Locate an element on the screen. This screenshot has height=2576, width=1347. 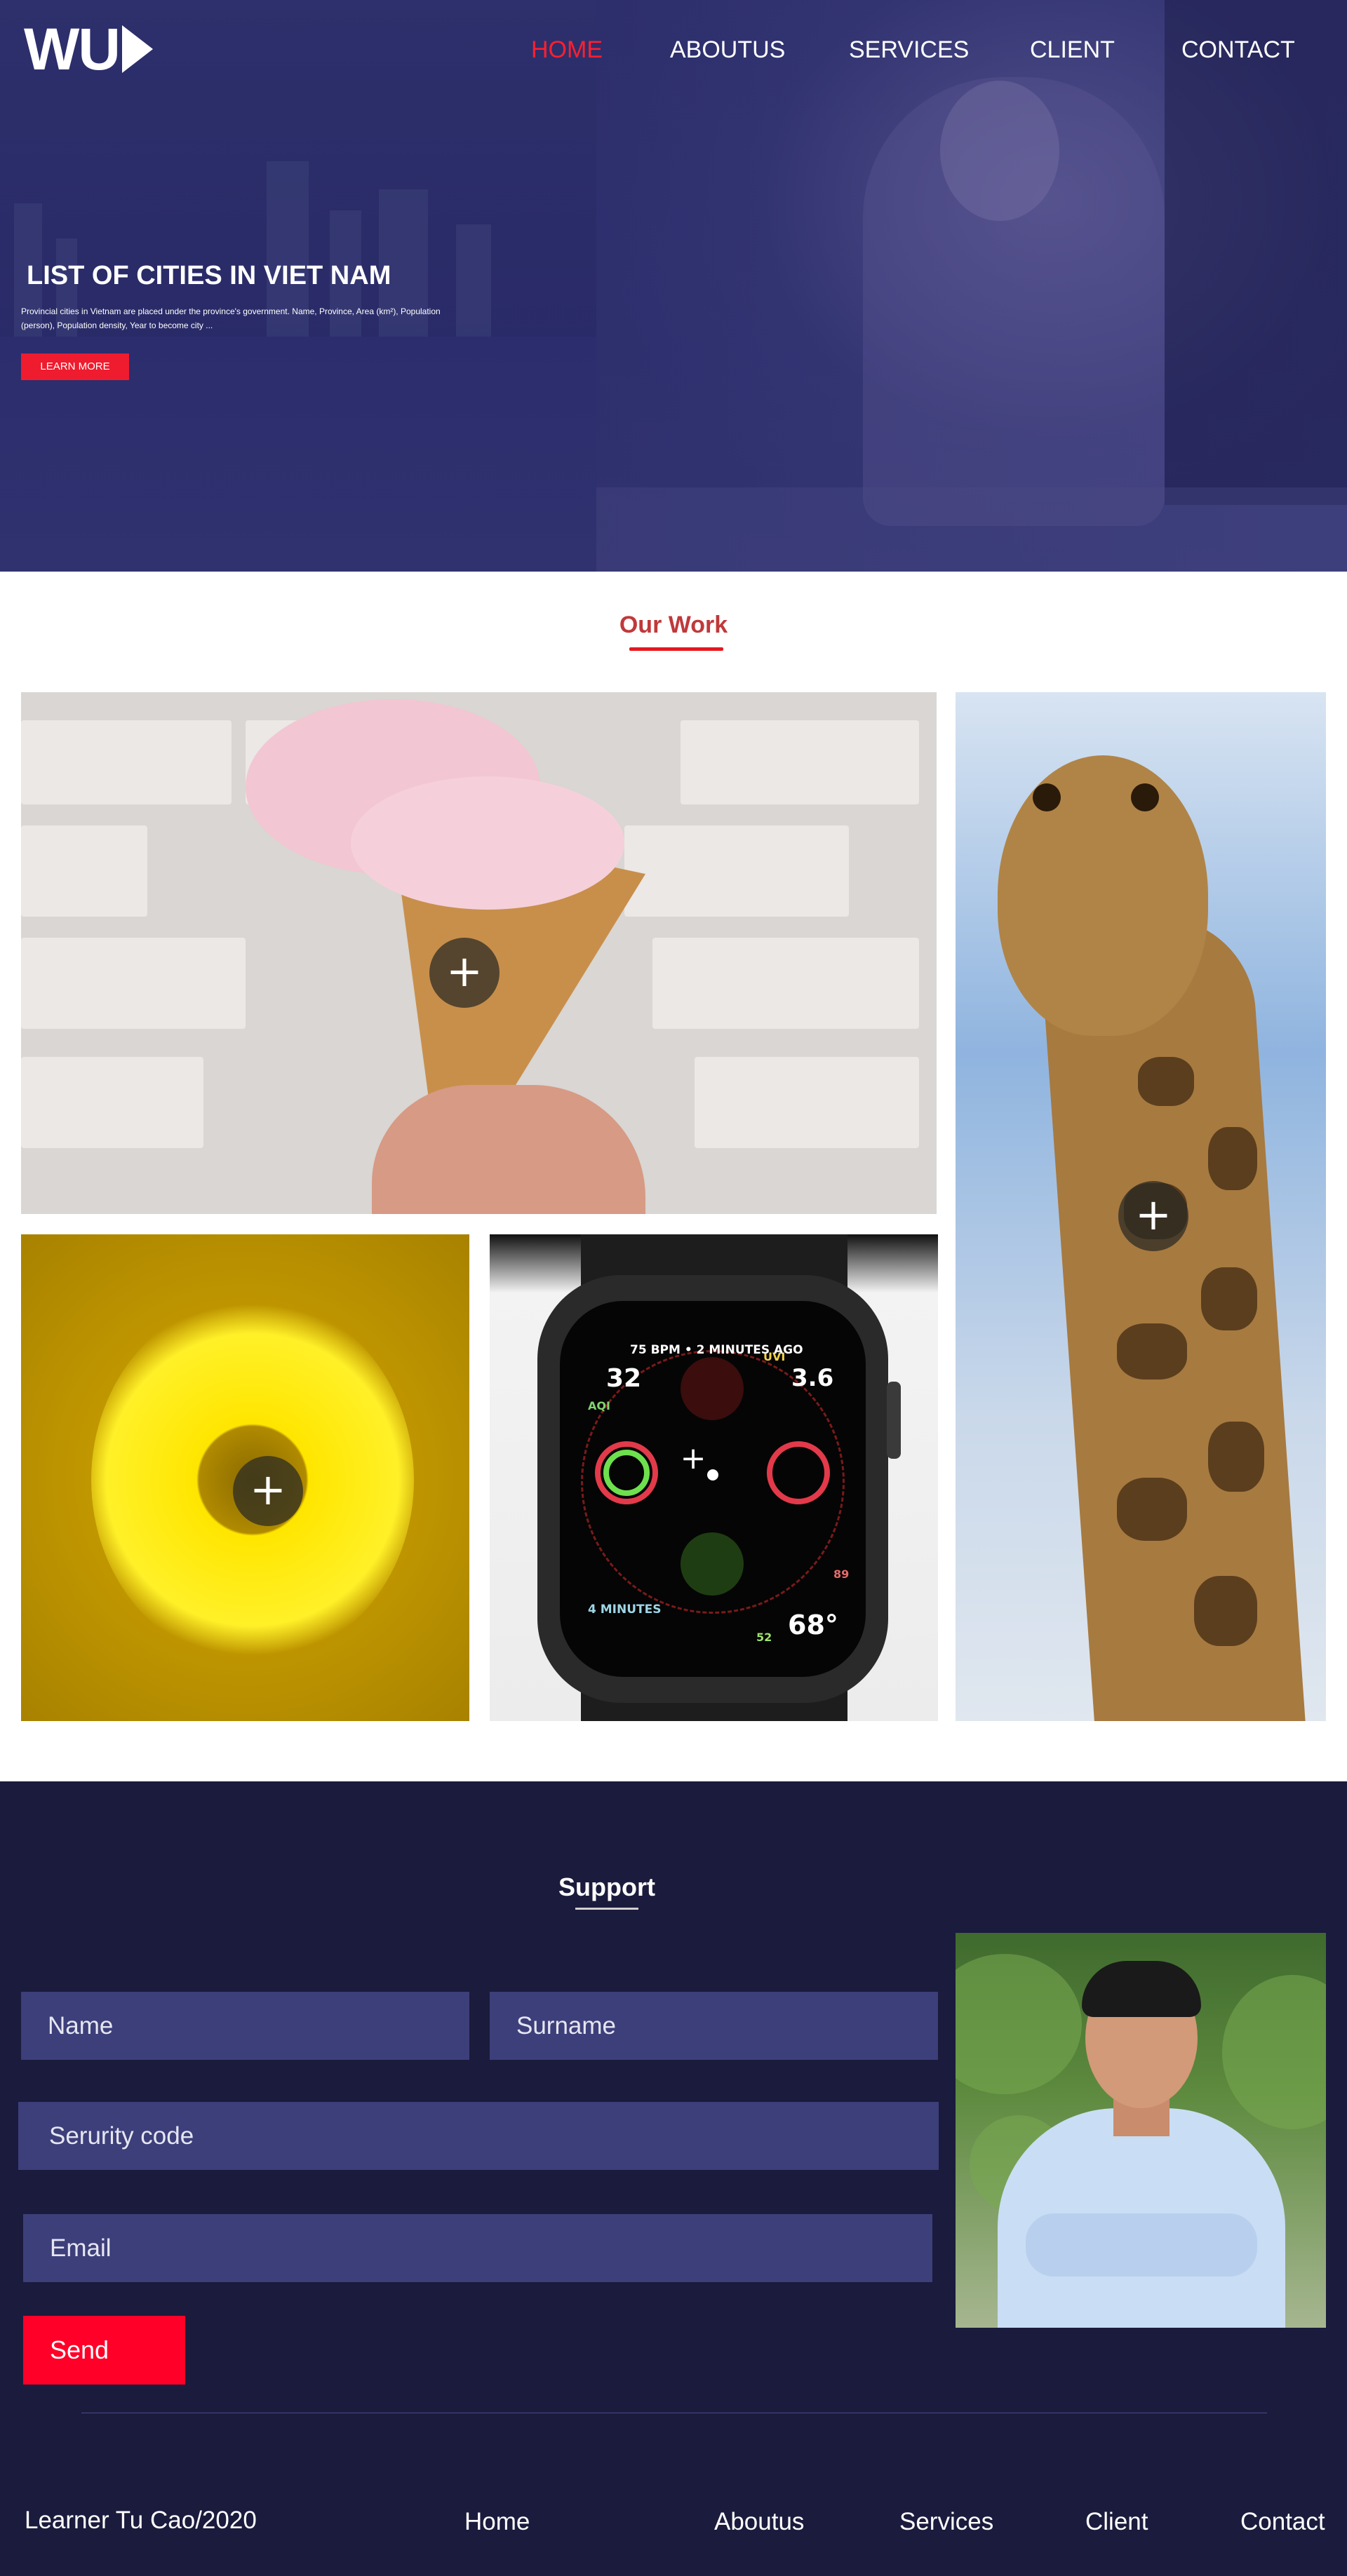
work-title: Our Work is located at coordinates (673, 625).